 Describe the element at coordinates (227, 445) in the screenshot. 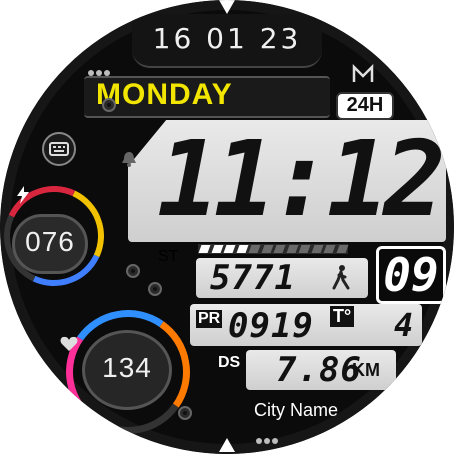

I see `bottom-marker-icon` at that location.